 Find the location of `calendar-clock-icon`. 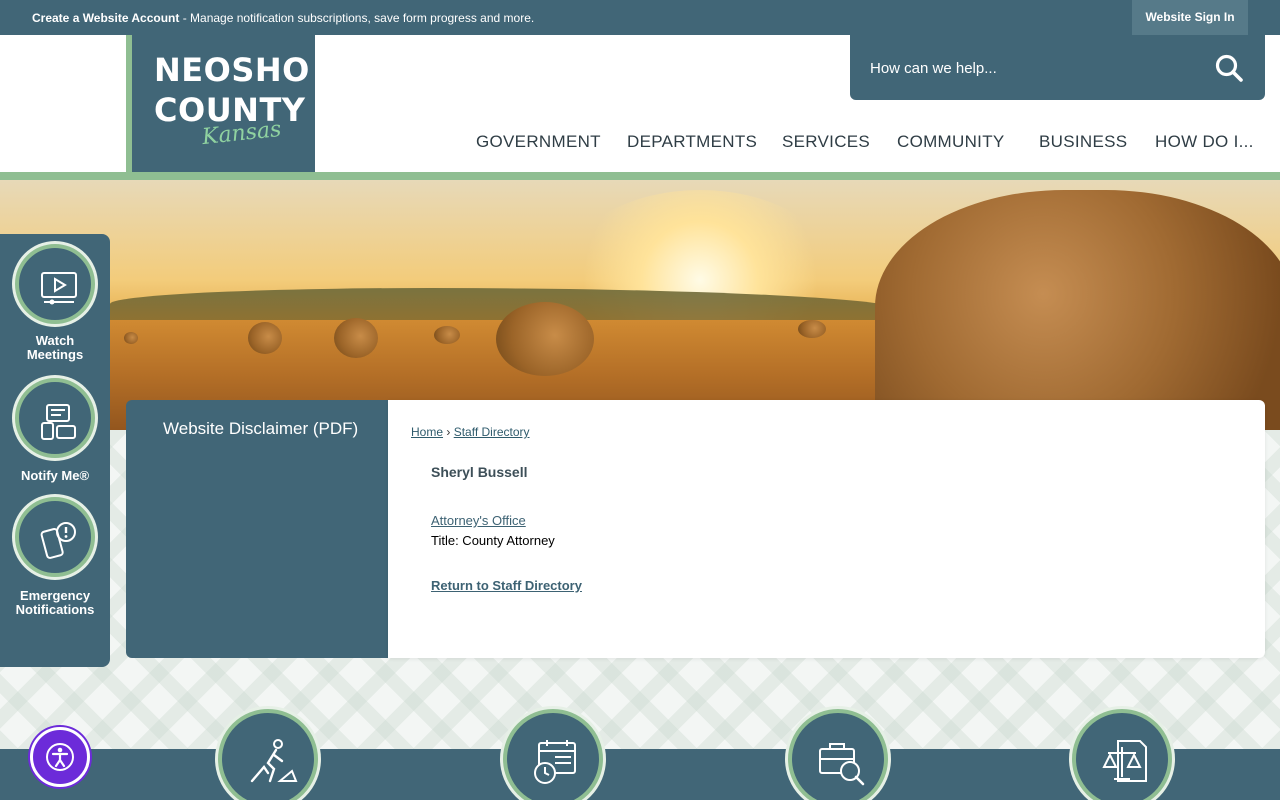

calendar-clock-icon is located at coordinates (555, 762).